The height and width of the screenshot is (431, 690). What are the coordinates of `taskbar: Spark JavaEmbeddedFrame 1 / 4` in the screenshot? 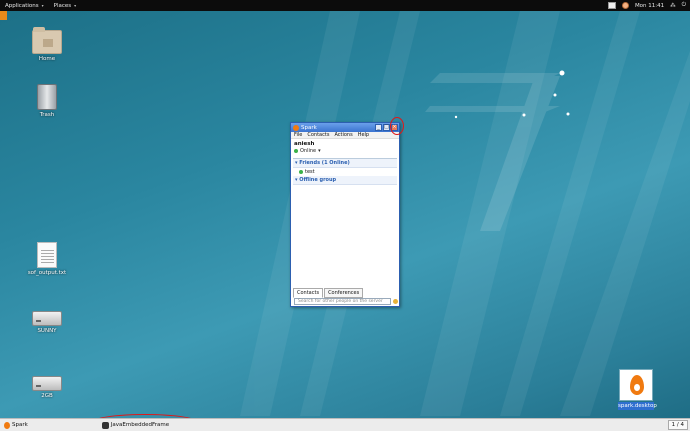 It's located at (345, 424).